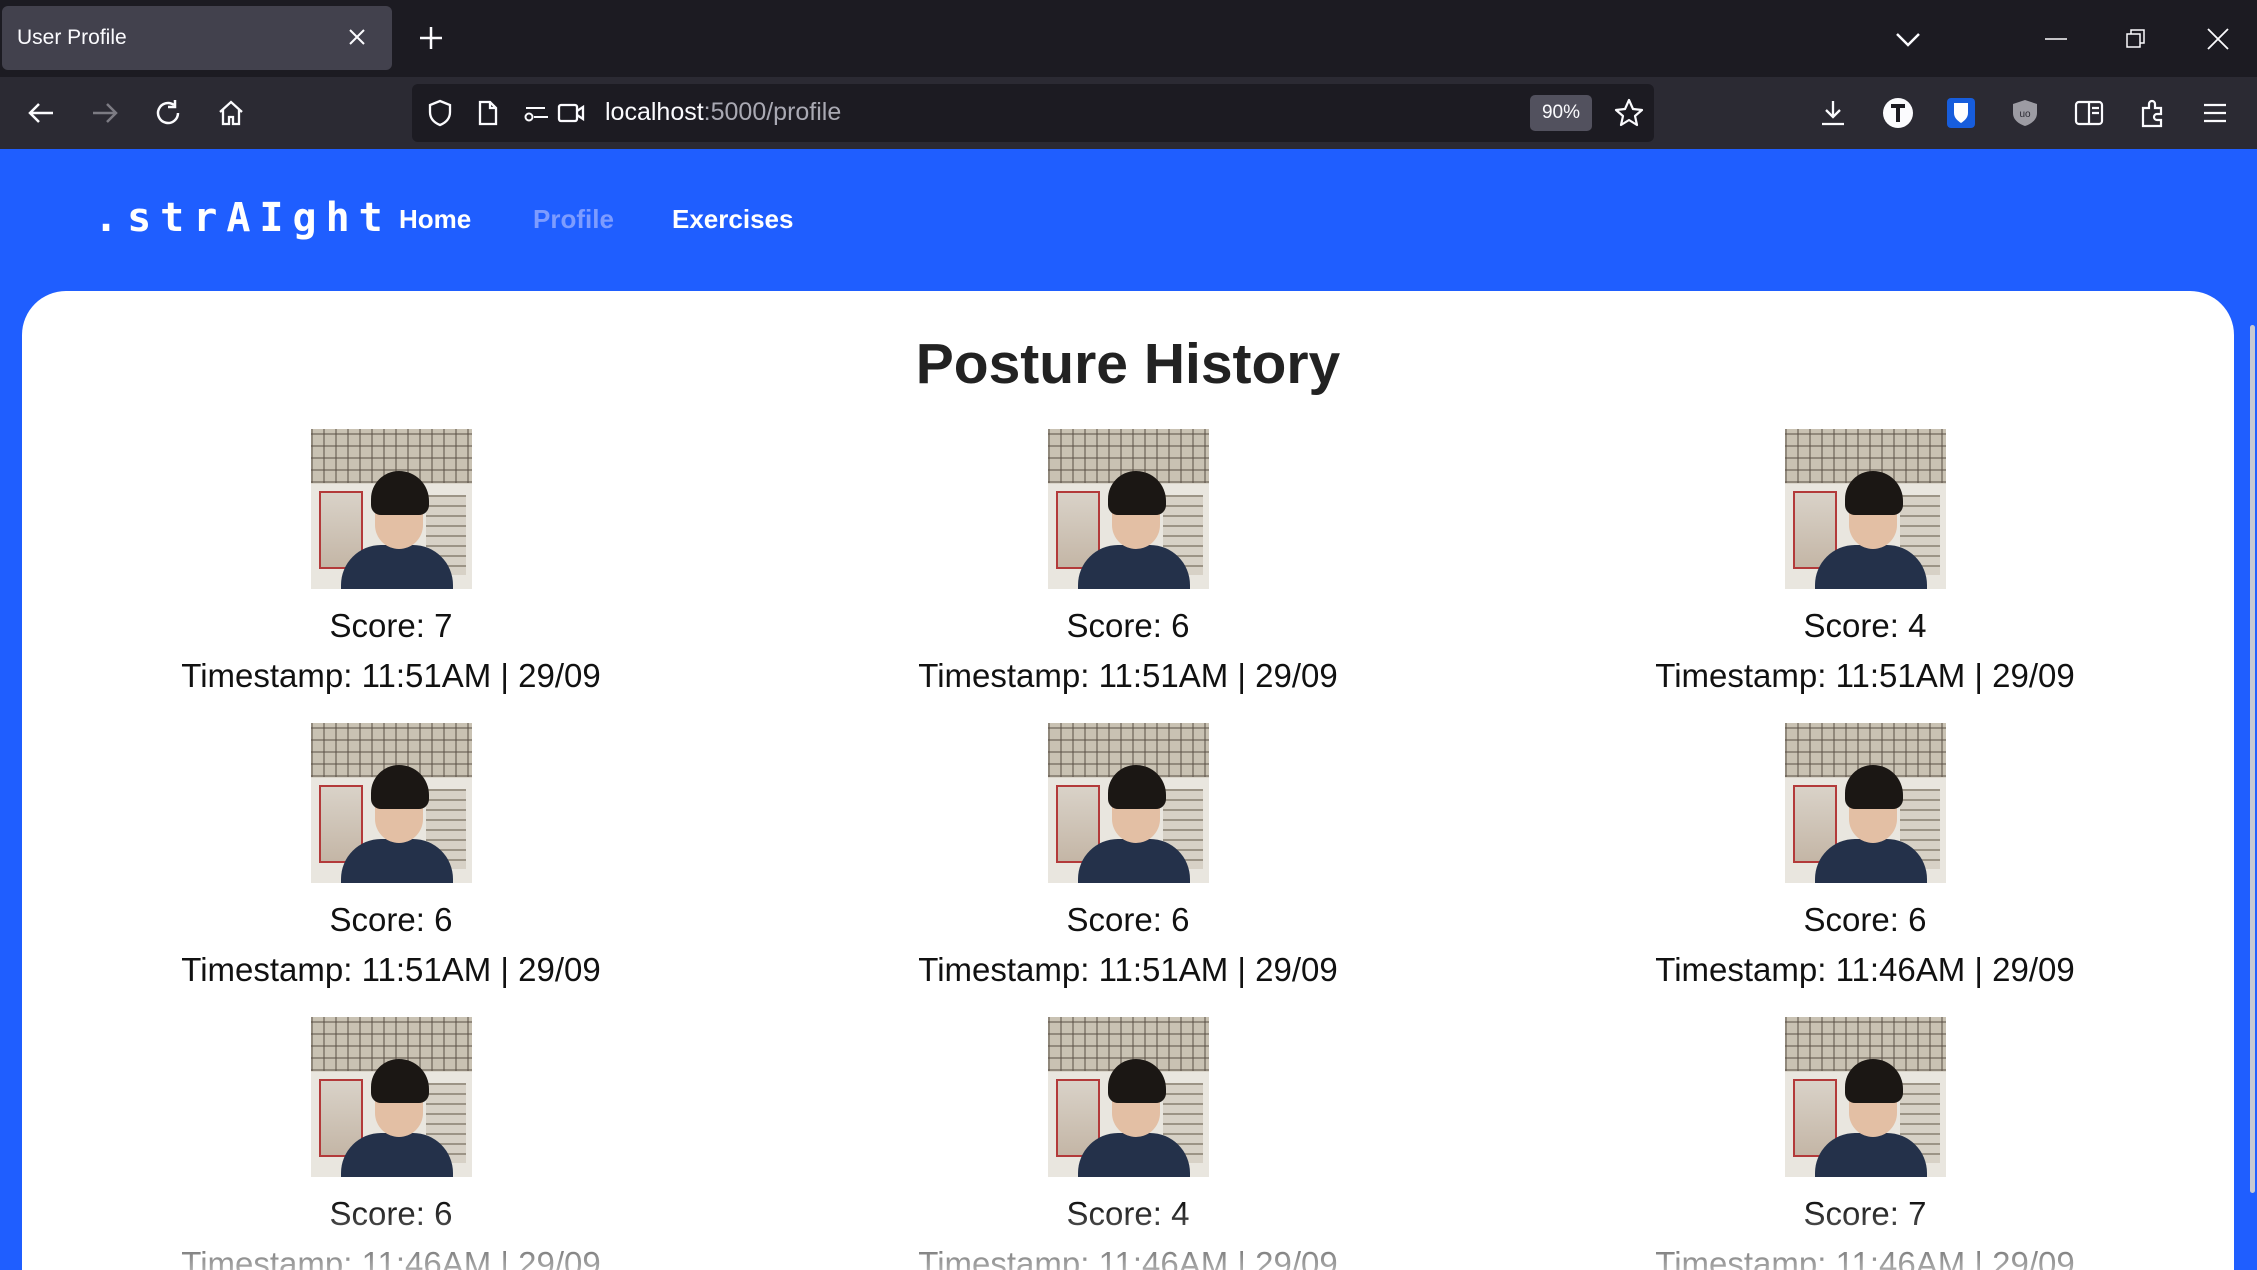 The height and width of the screenshot is (1270, 2257). I want to click on extension-t-icon, so click(1898, 113).